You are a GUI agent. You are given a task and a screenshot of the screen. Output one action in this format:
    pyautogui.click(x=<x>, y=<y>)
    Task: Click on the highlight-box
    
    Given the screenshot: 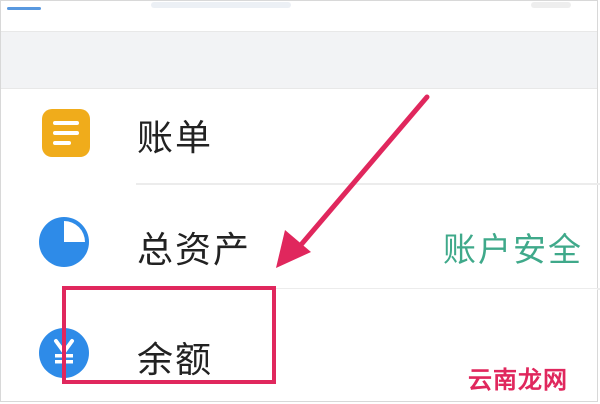 What is the action you would take?
    pyautogui.click(x=169, y=335)
    